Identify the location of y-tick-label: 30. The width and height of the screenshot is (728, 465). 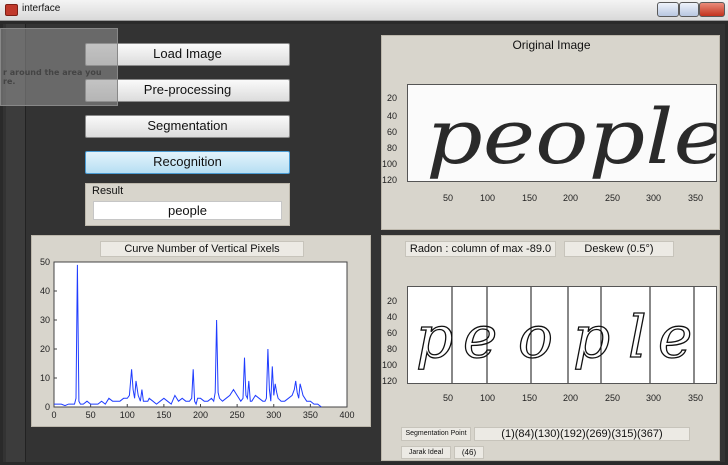
(45, 320).